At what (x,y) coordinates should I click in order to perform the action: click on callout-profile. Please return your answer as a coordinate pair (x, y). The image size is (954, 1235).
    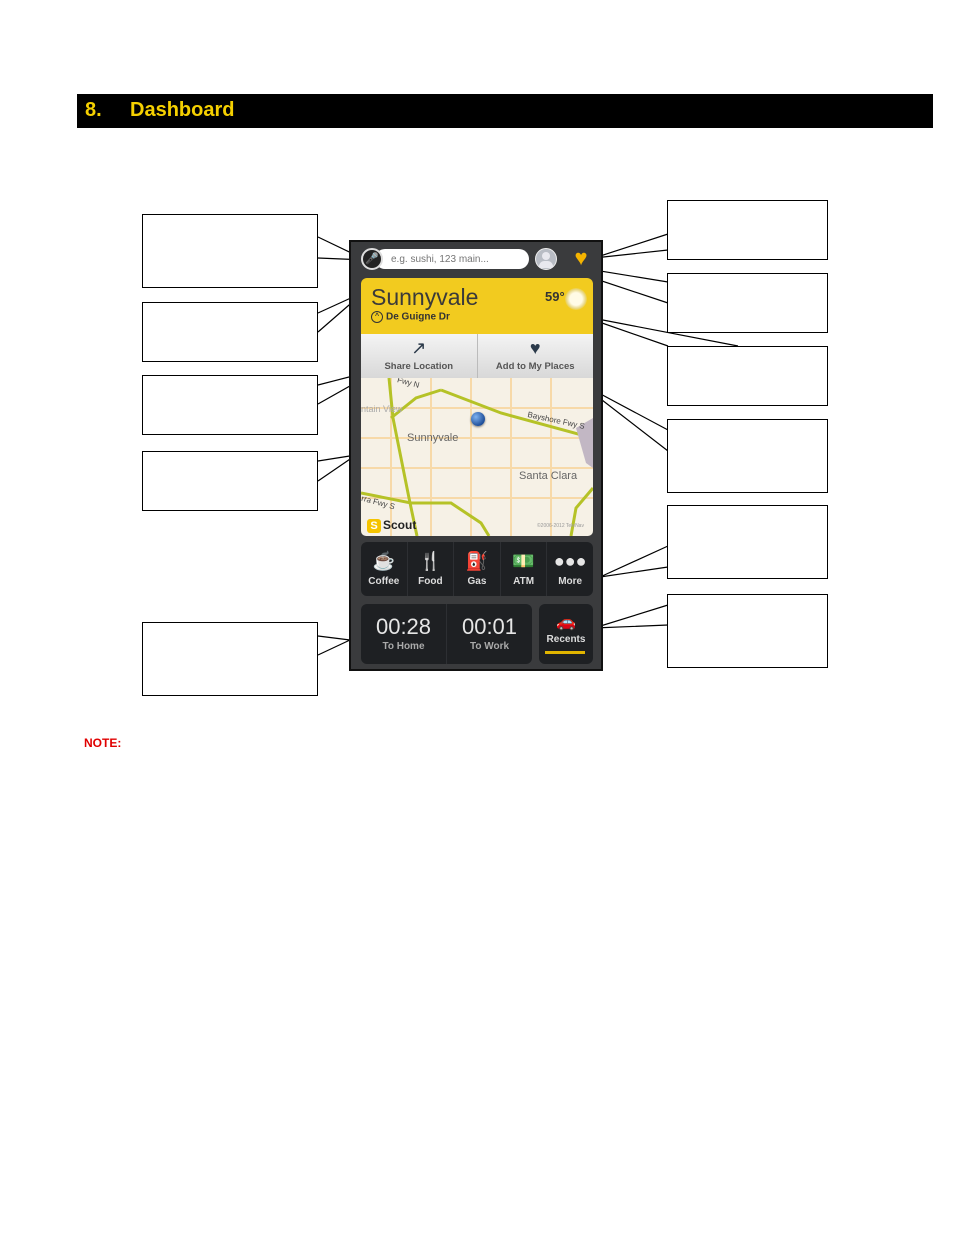
    Looking at the image, I should click on (747, 303).